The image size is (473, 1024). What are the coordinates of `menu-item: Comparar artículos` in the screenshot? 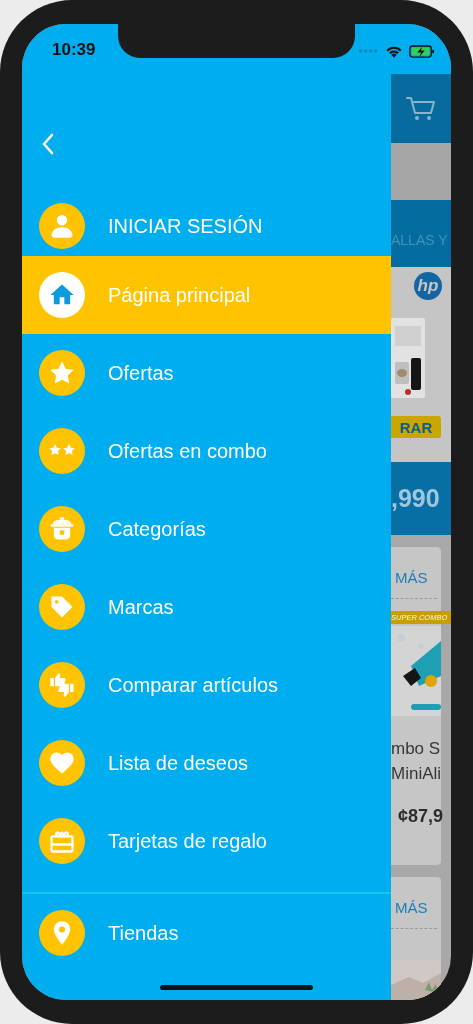 It's located at (206, 685).